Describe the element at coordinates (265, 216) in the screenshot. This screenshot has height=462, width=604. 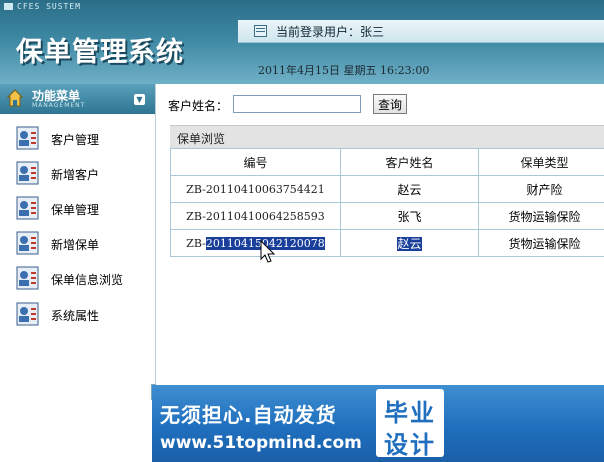
I see `policy-id: 20110410064258593` at that location.